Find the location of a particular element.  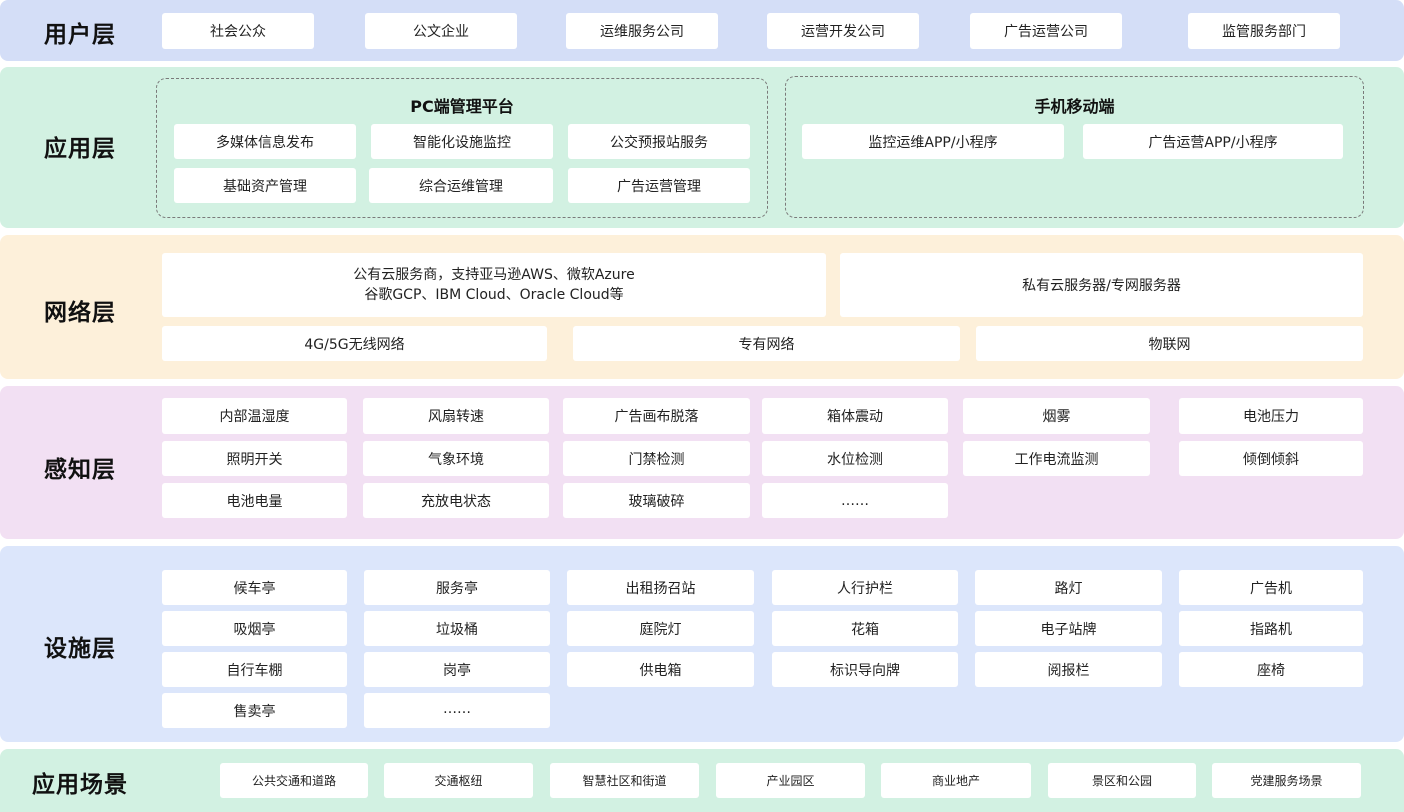

private-cloud-box: 私有云服务器/专网服务器 is located at coordinates (1101, 285).